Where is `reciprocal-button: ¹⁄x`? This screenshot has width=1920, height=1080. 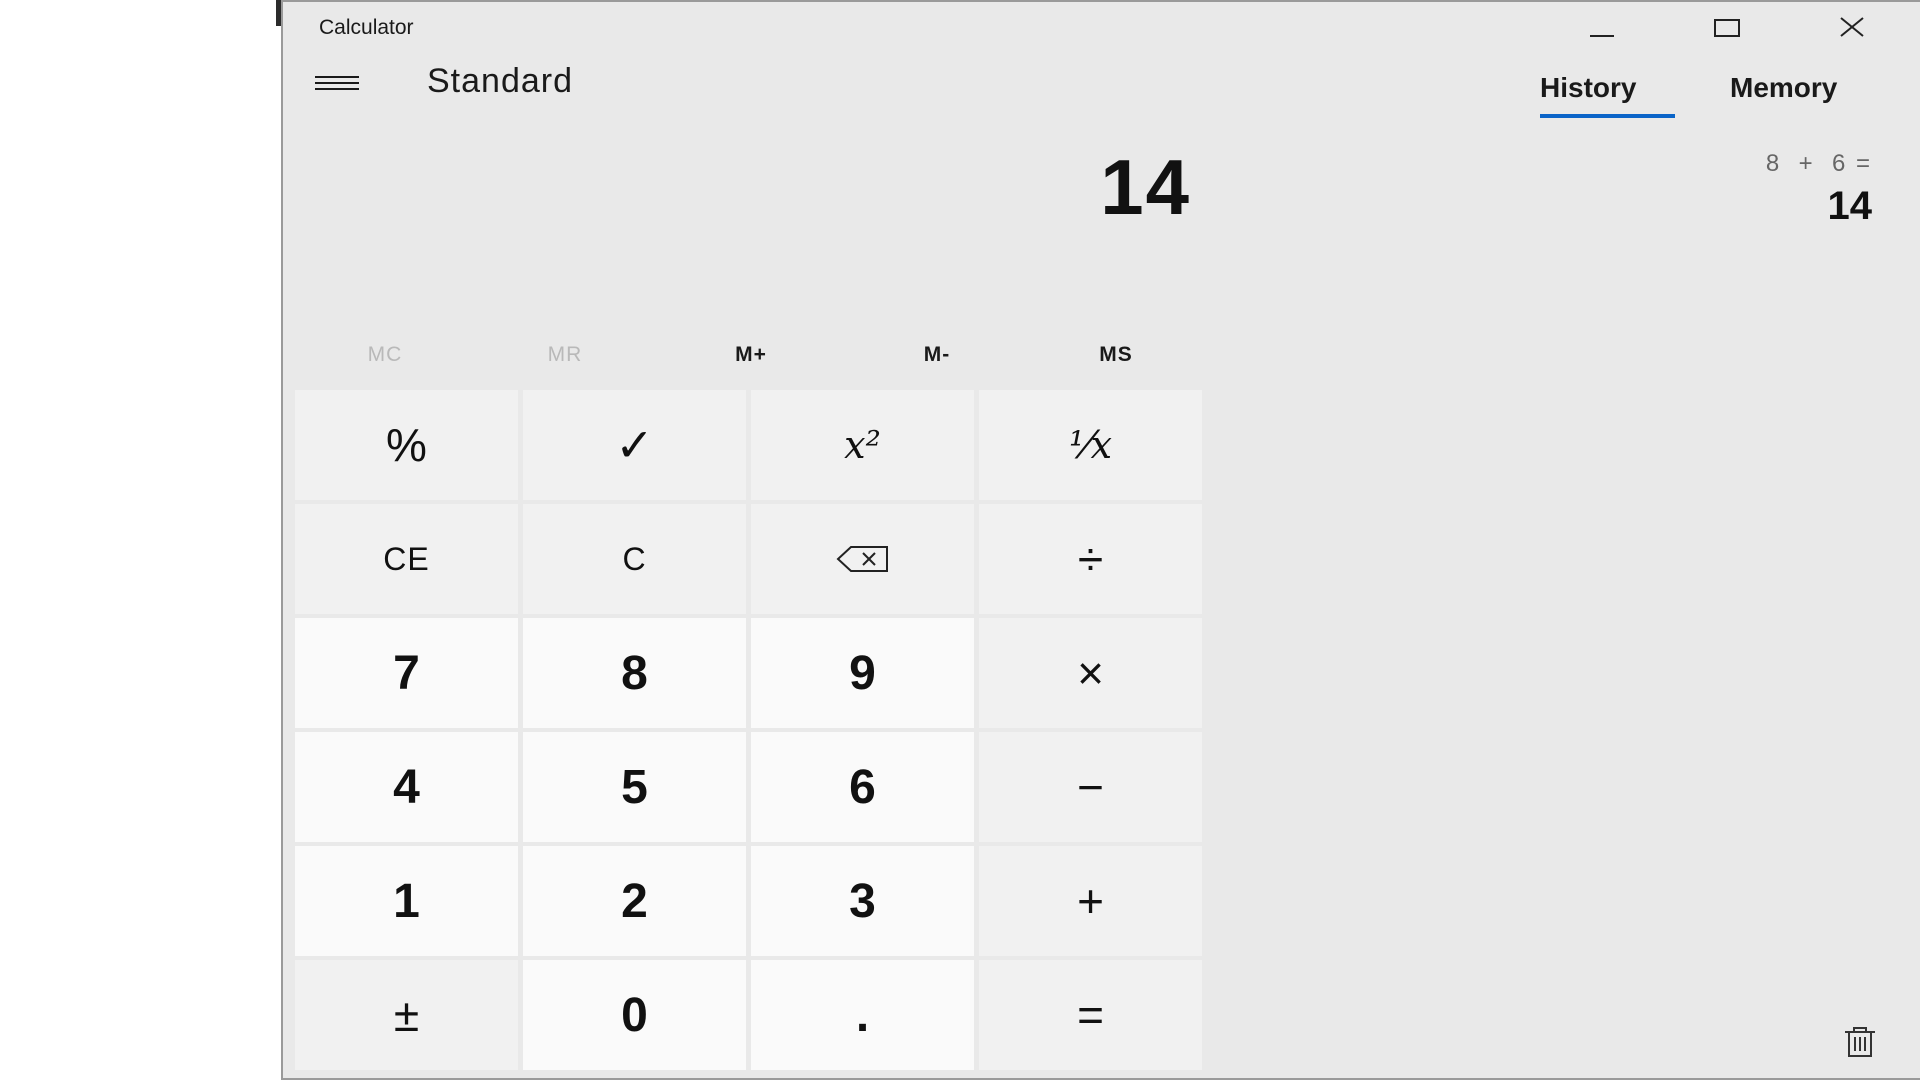 reciprocal-button: ¹⁄x is located at coordinates (1090, 445).